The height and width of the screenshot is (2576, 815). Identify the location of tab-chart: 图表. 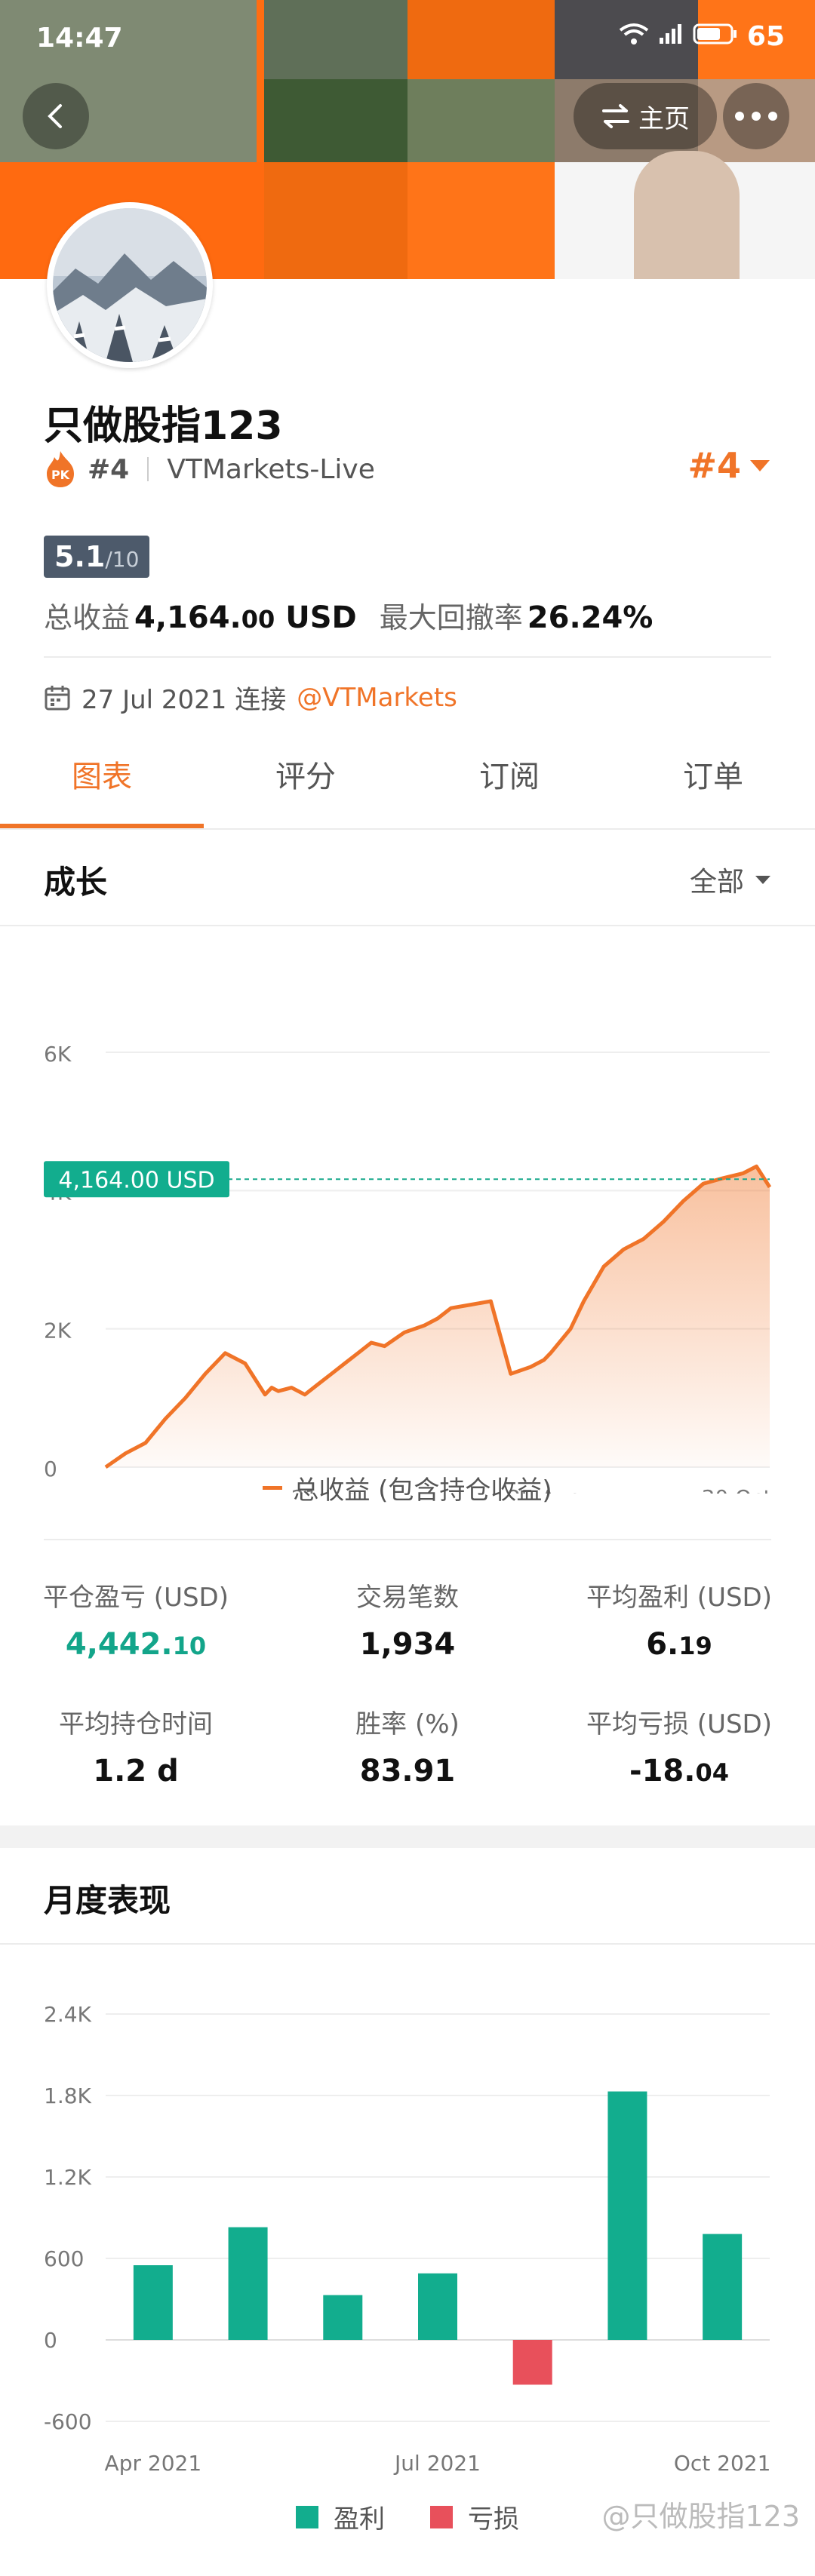
(102, 780).